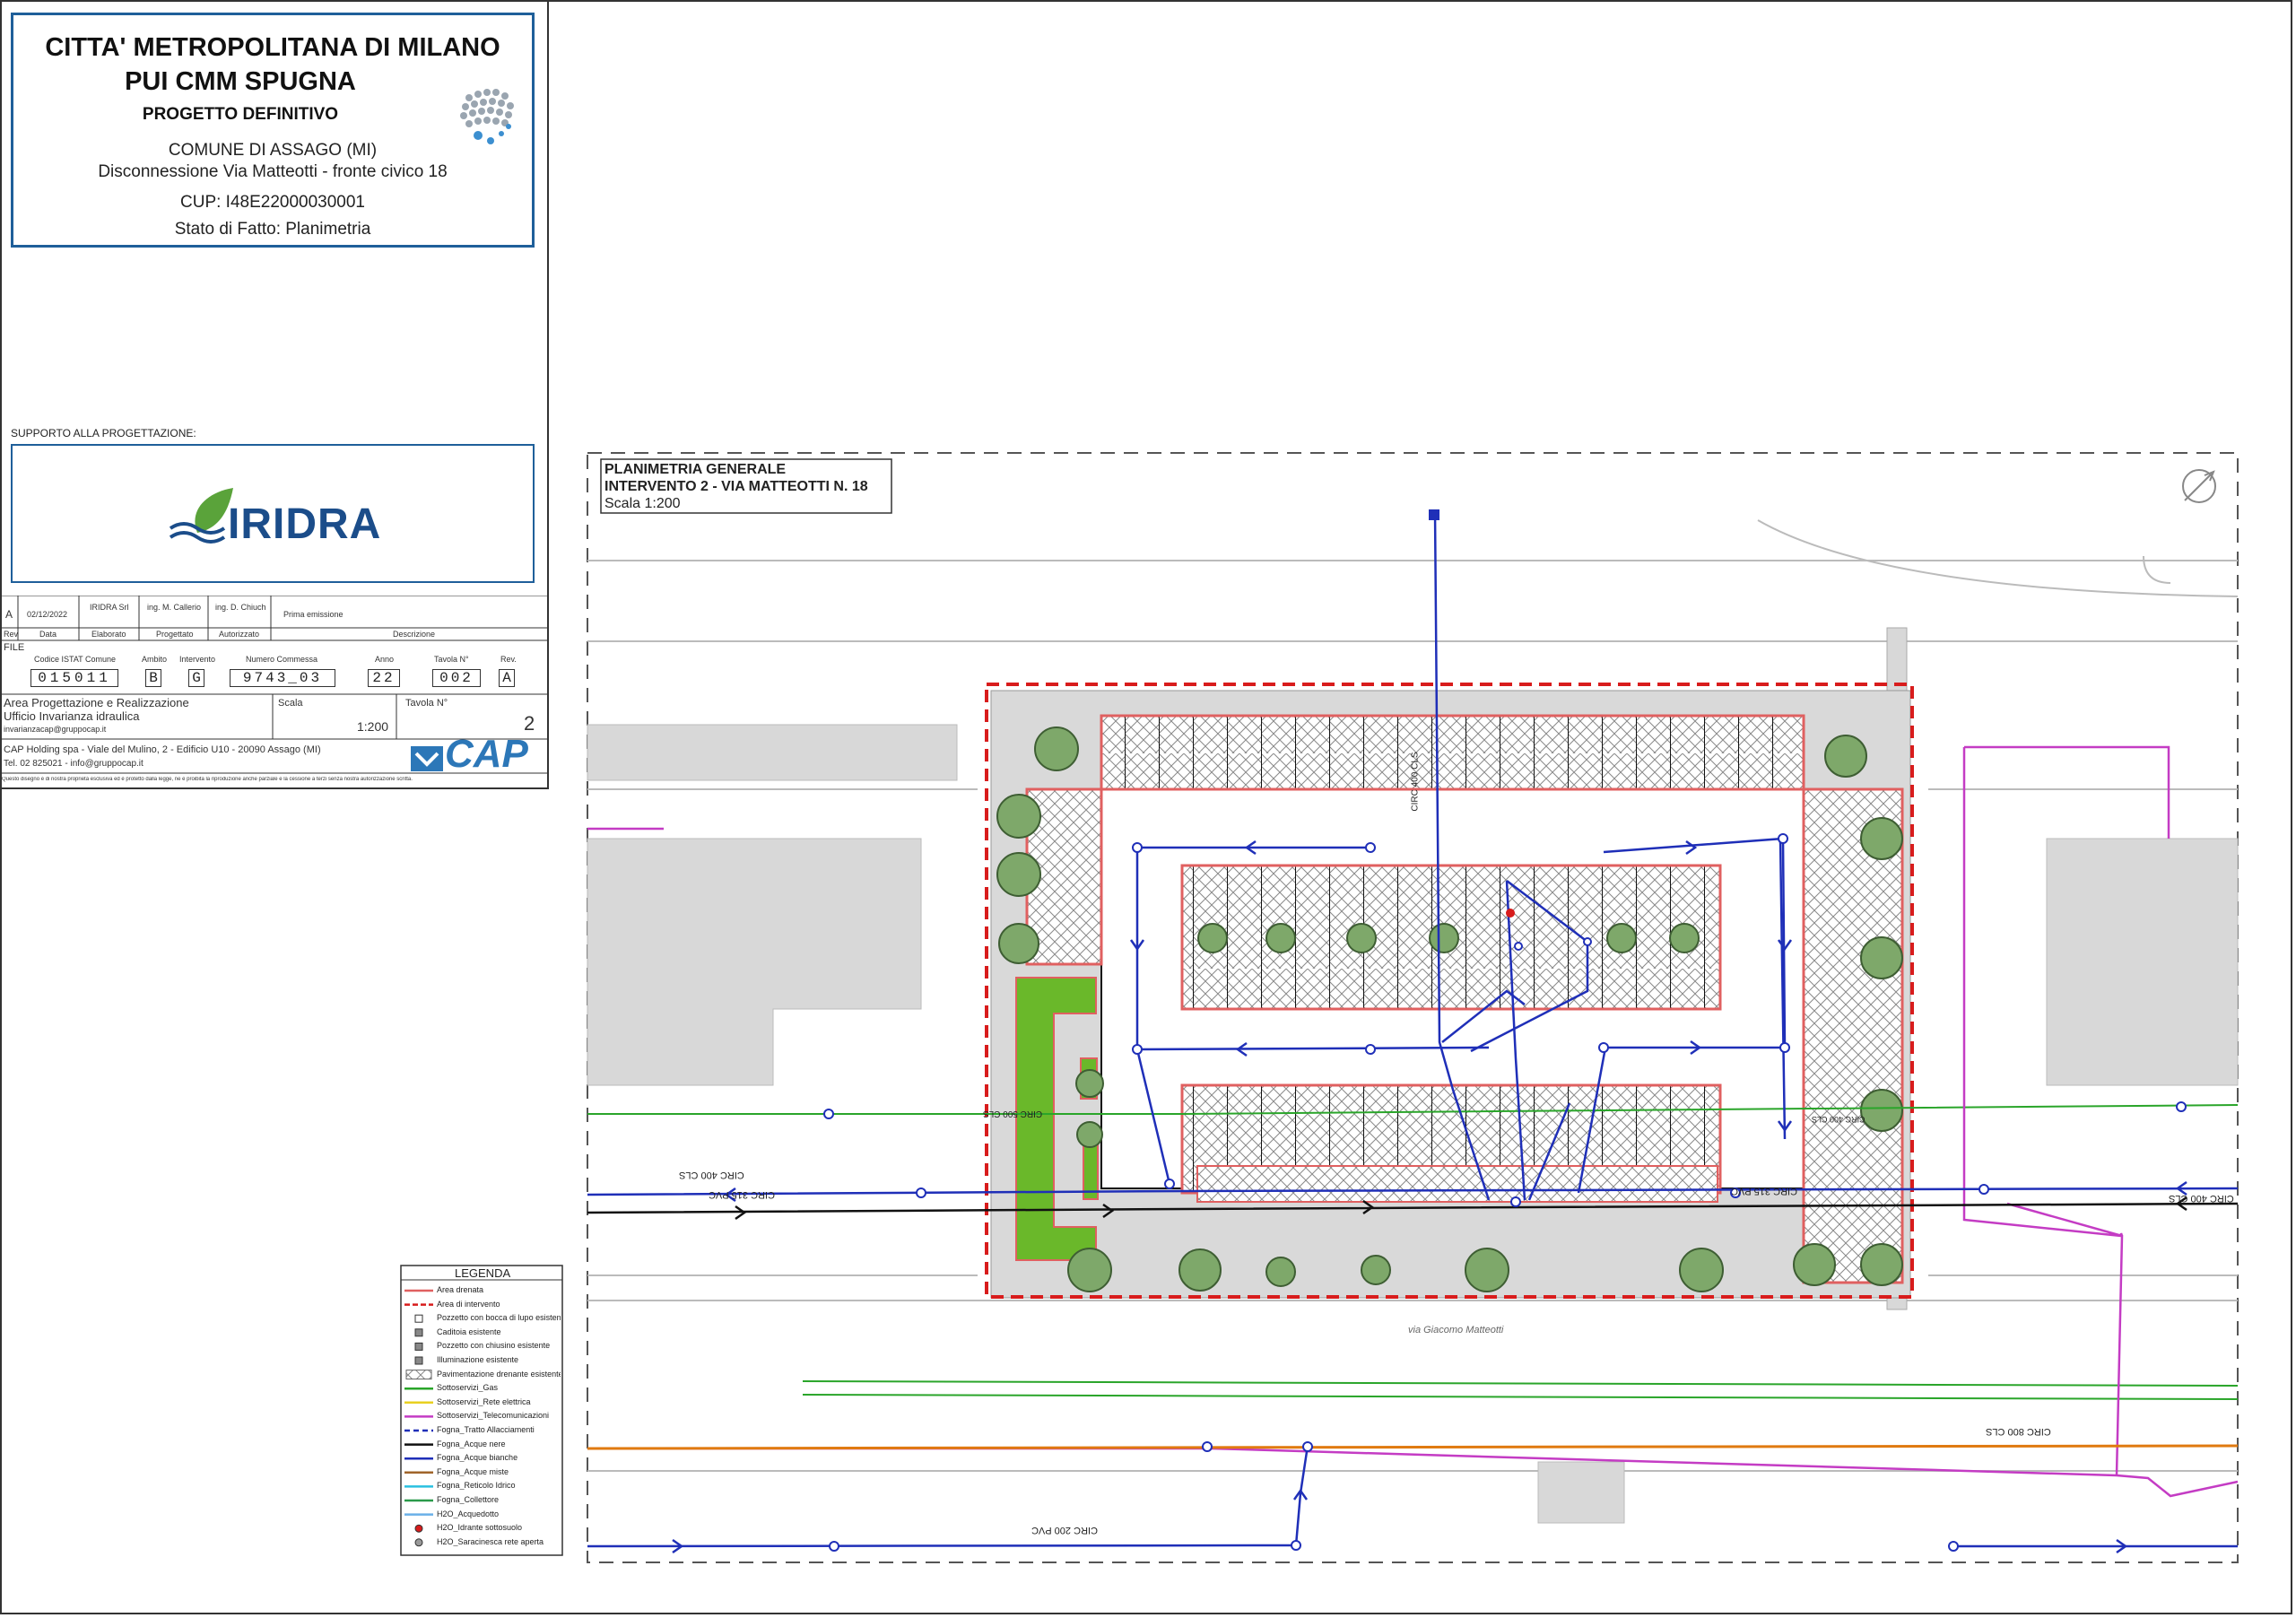 The image size is (2296, 1618). Describe the element at coordinates (1413, 1447) in the screenshot. I see `aqueduct-line` at that location.